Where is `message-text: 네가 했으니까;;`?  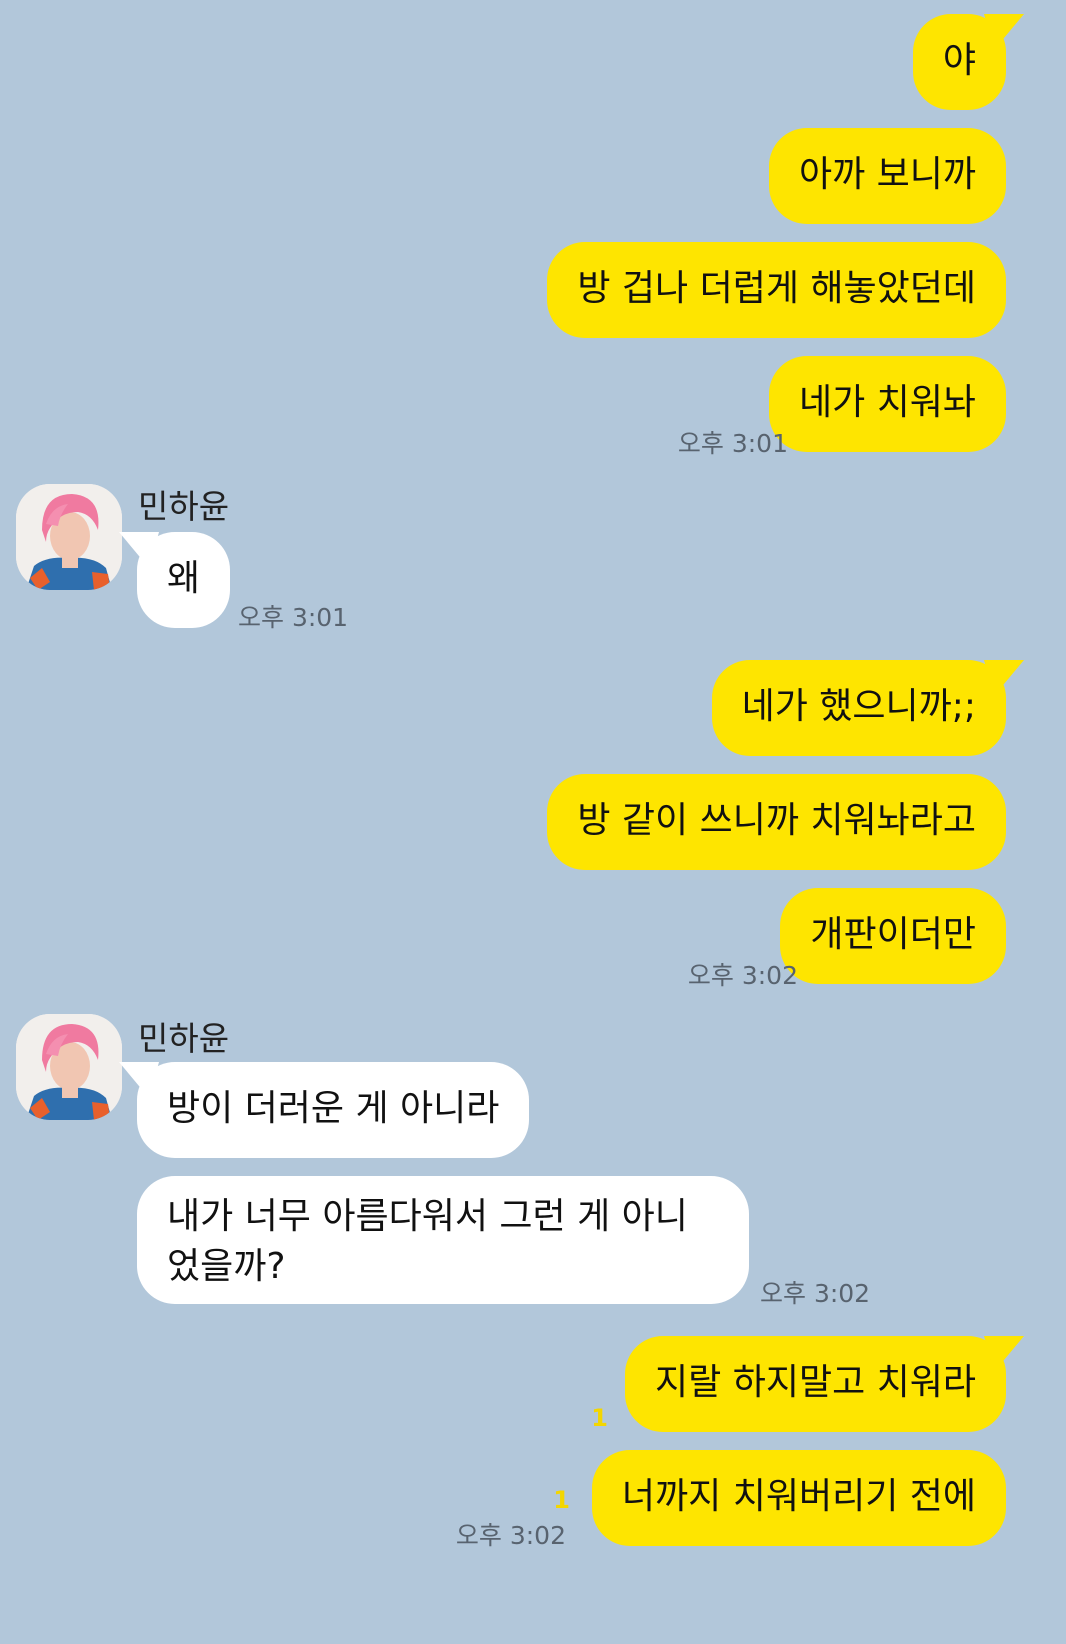
message-text: 네가 했으니까;; is located at coordinates (858, 706).